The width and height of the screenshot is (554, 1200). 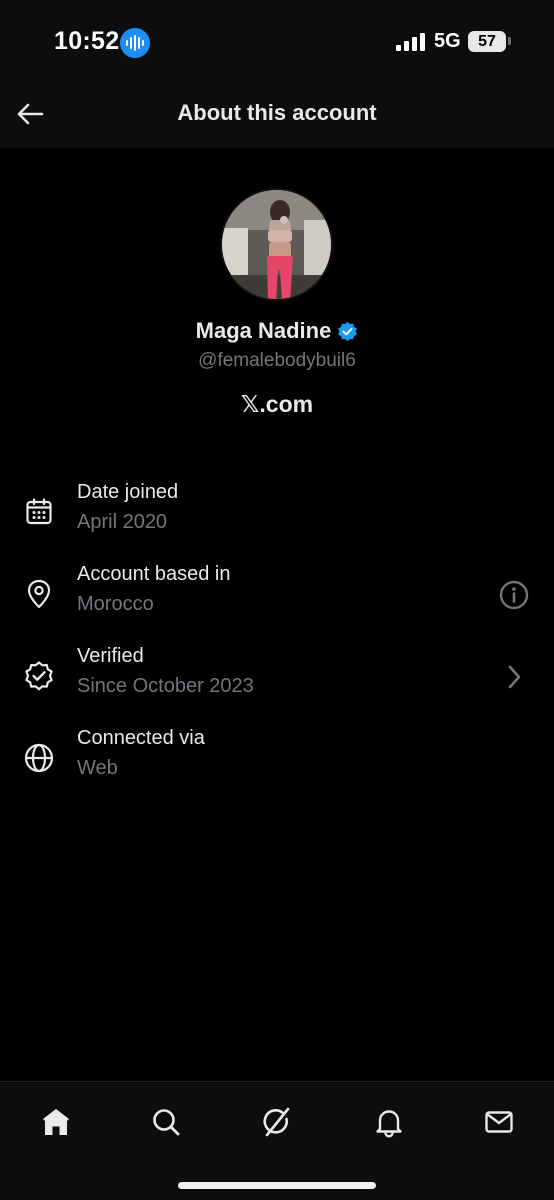 I want to click on profile-name-row: Maga Nadine, so click(x=277, y=331).